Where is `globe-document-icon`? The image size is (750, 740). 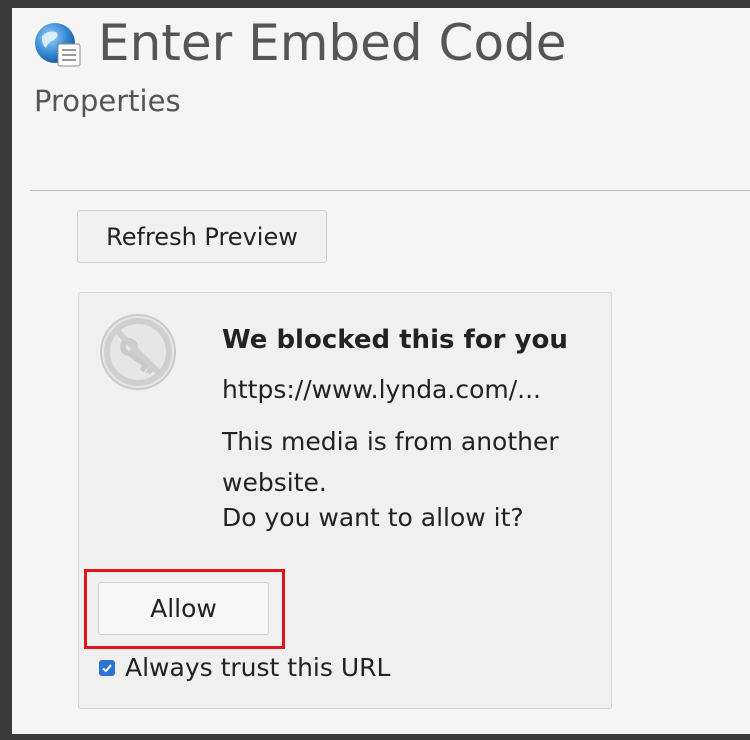
globe-document-icon is located at coordinates (59, 45).